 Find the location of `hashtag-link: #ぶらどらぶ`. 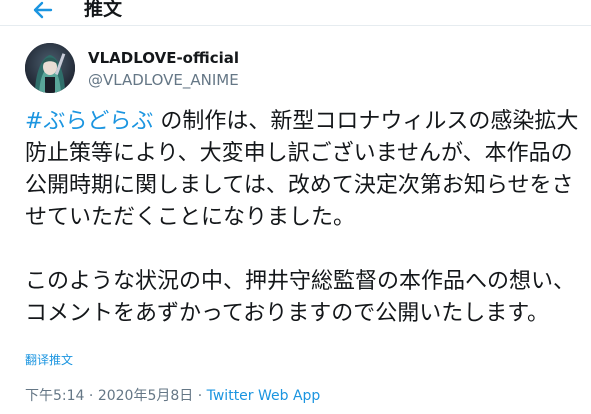

hashtag-link: #ぶらどらぶ is located at coordinates (89, 121).